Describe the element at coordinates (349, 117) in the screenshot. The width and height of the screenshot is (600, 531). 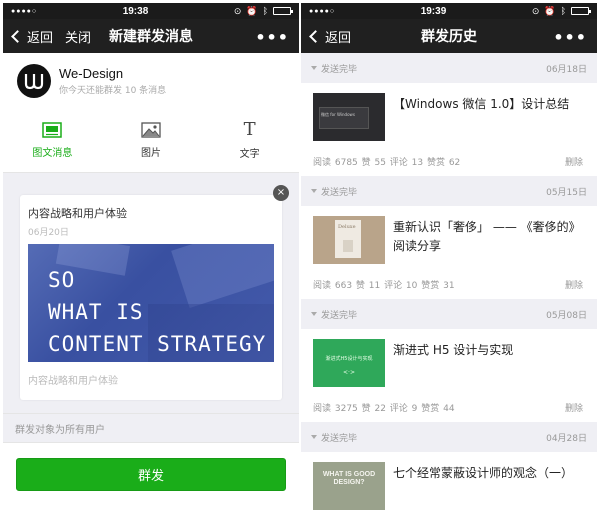
I see `article-thumbnail: 微信 for Windows` at that location.